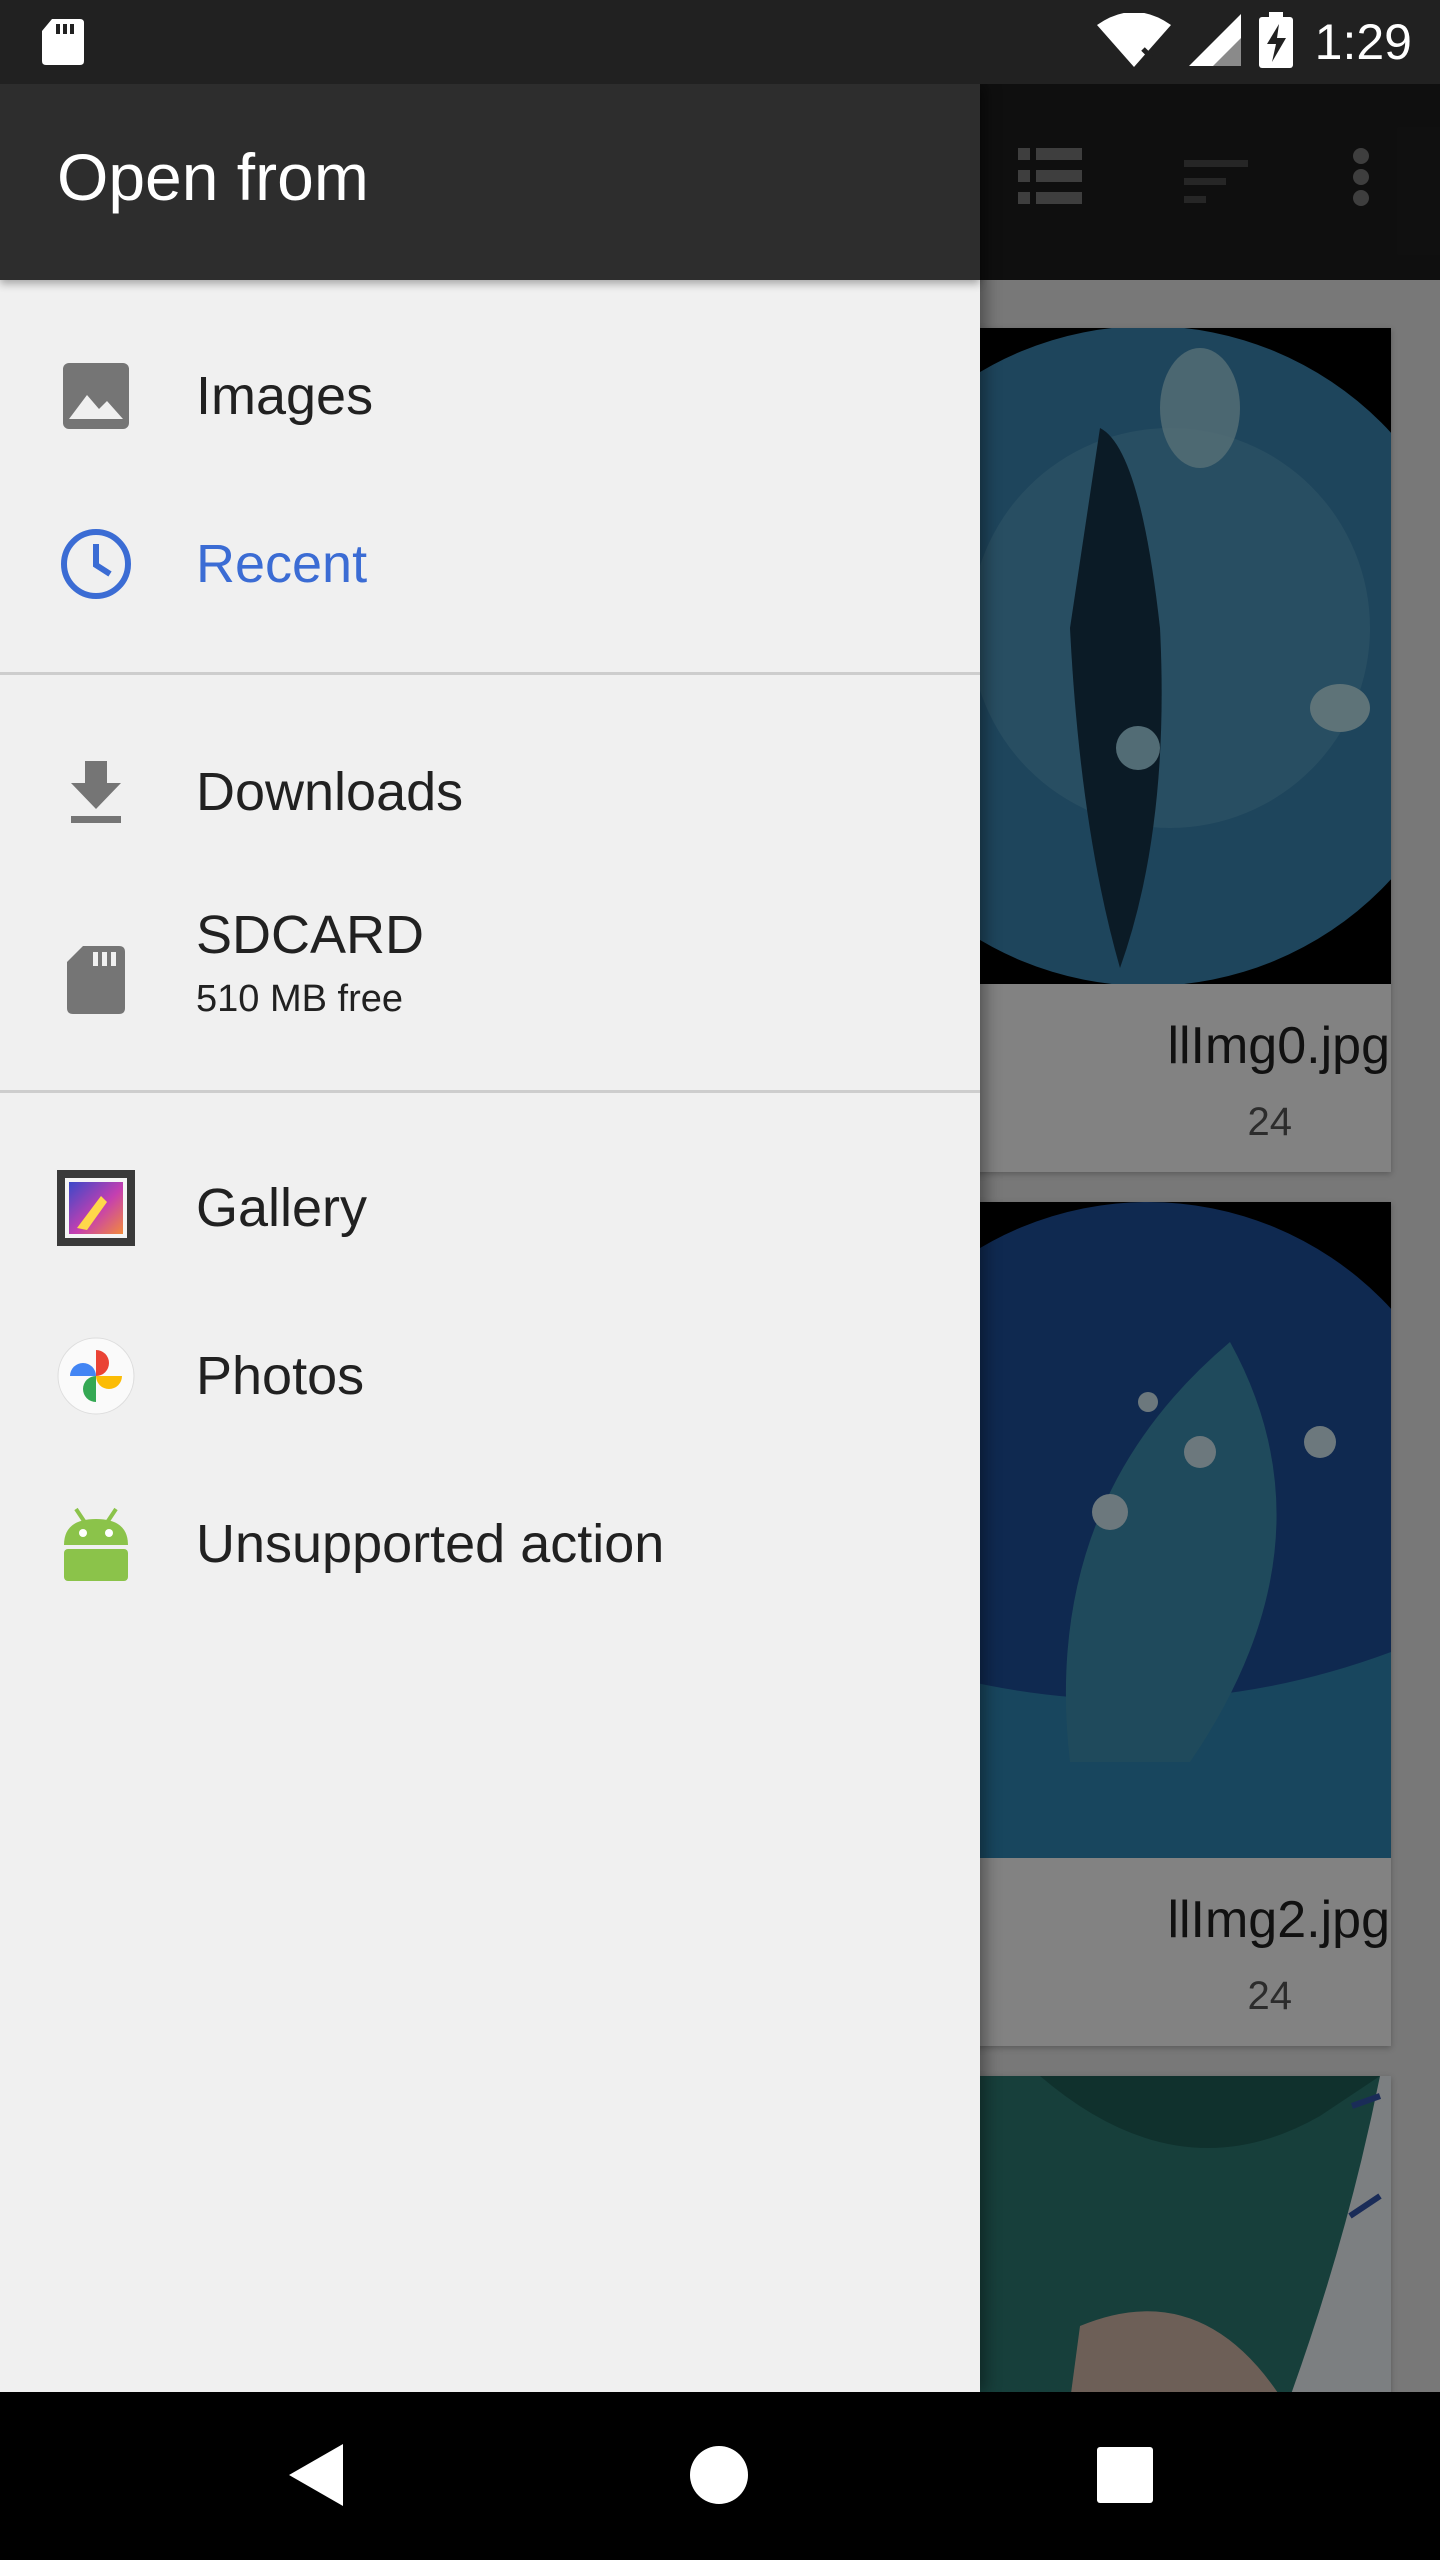 This screenshot has height=2560, width=1440. I want to click on gallery-app-icon, so click(96, 1208).